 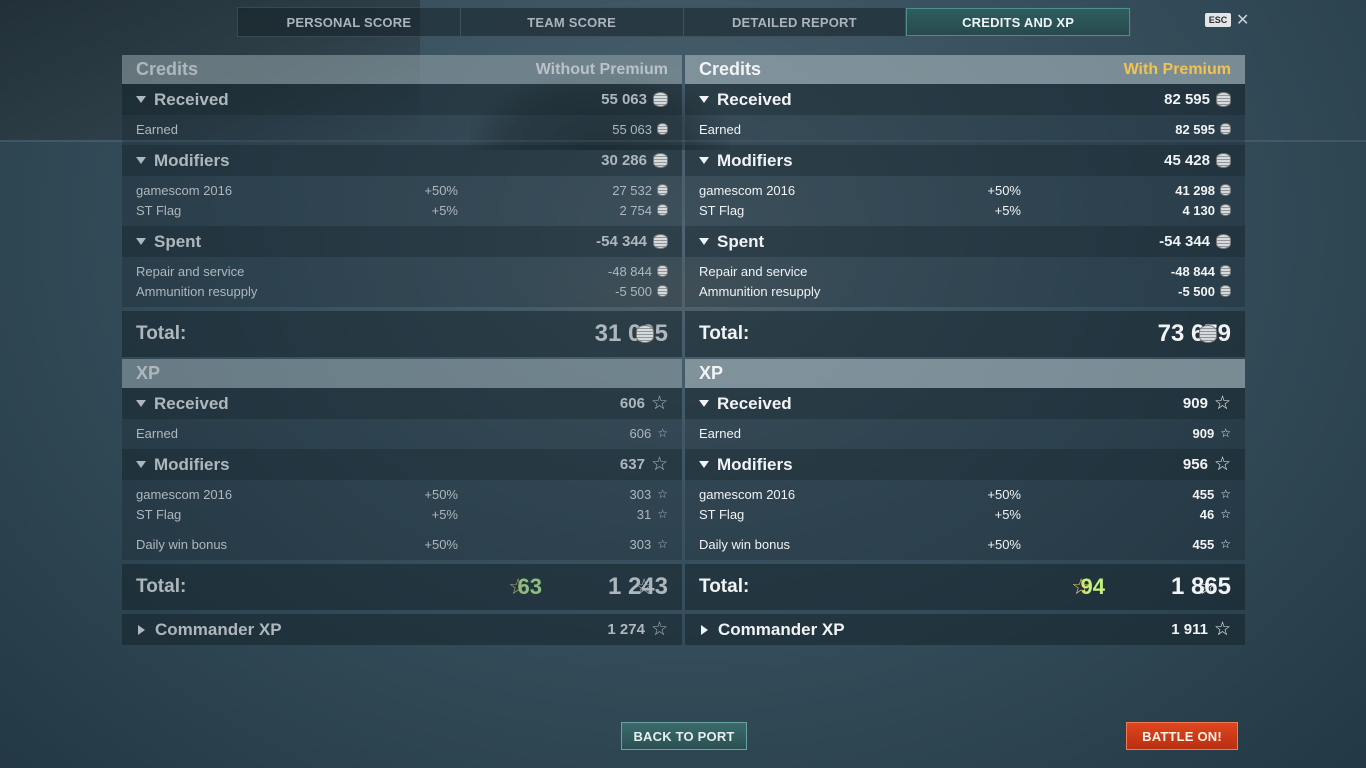 What do you see at coordinates (402, 464) in the screenshot?
I see `xp-modifiers-section: Modifiers 637 ☆` at bounding box center [402, 464].